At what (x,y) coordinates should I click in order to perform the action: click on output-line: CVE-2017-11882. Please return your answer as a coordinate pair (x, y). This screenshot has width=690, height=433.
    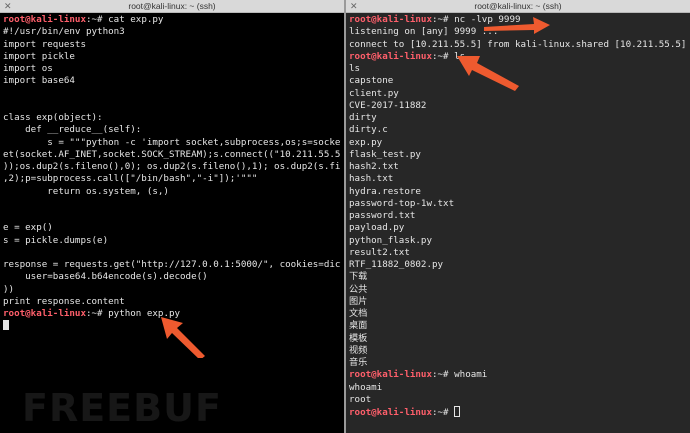
    Looking at the image, I should click on (388, 105).